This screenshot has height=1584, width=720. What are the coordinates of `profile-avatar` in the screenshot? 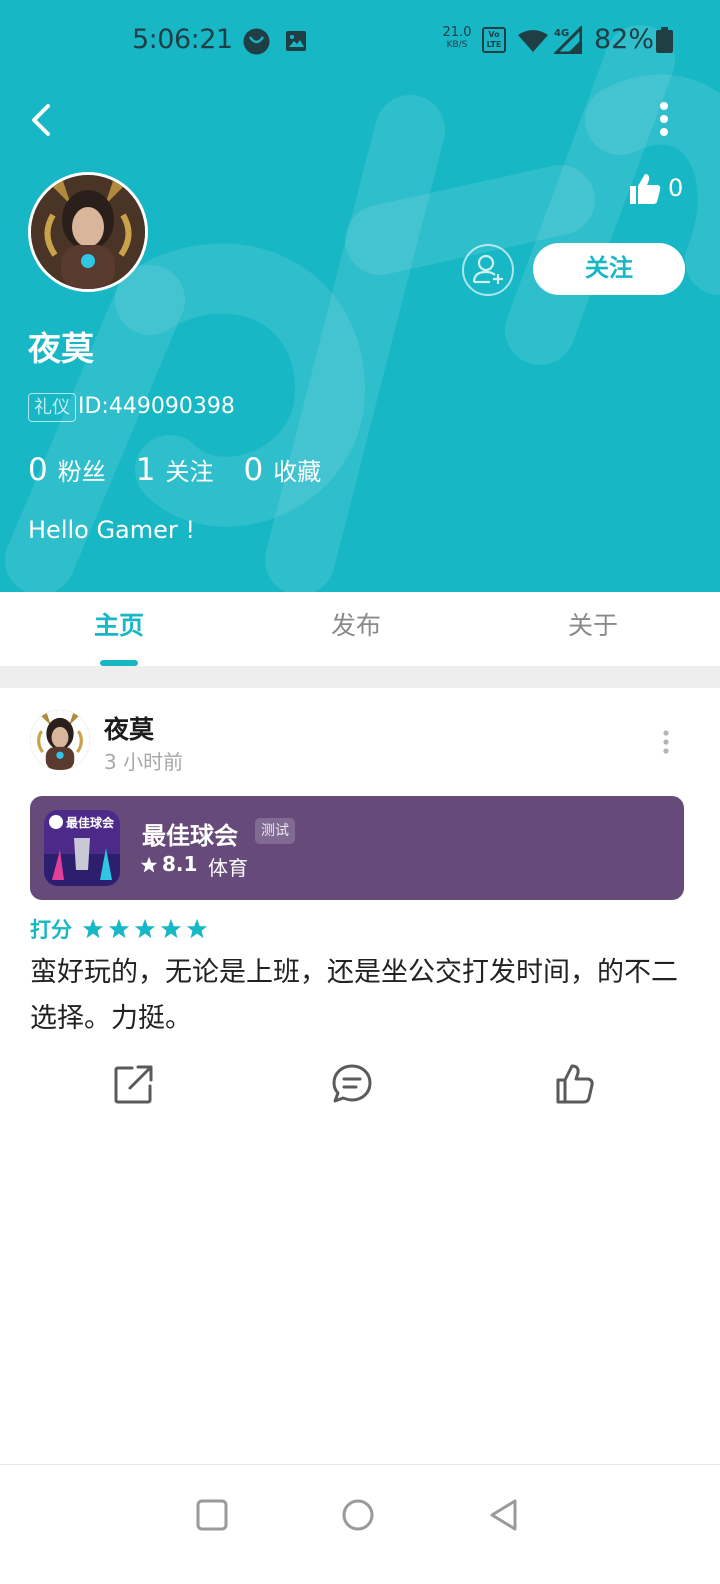 It's located at (88, 232).